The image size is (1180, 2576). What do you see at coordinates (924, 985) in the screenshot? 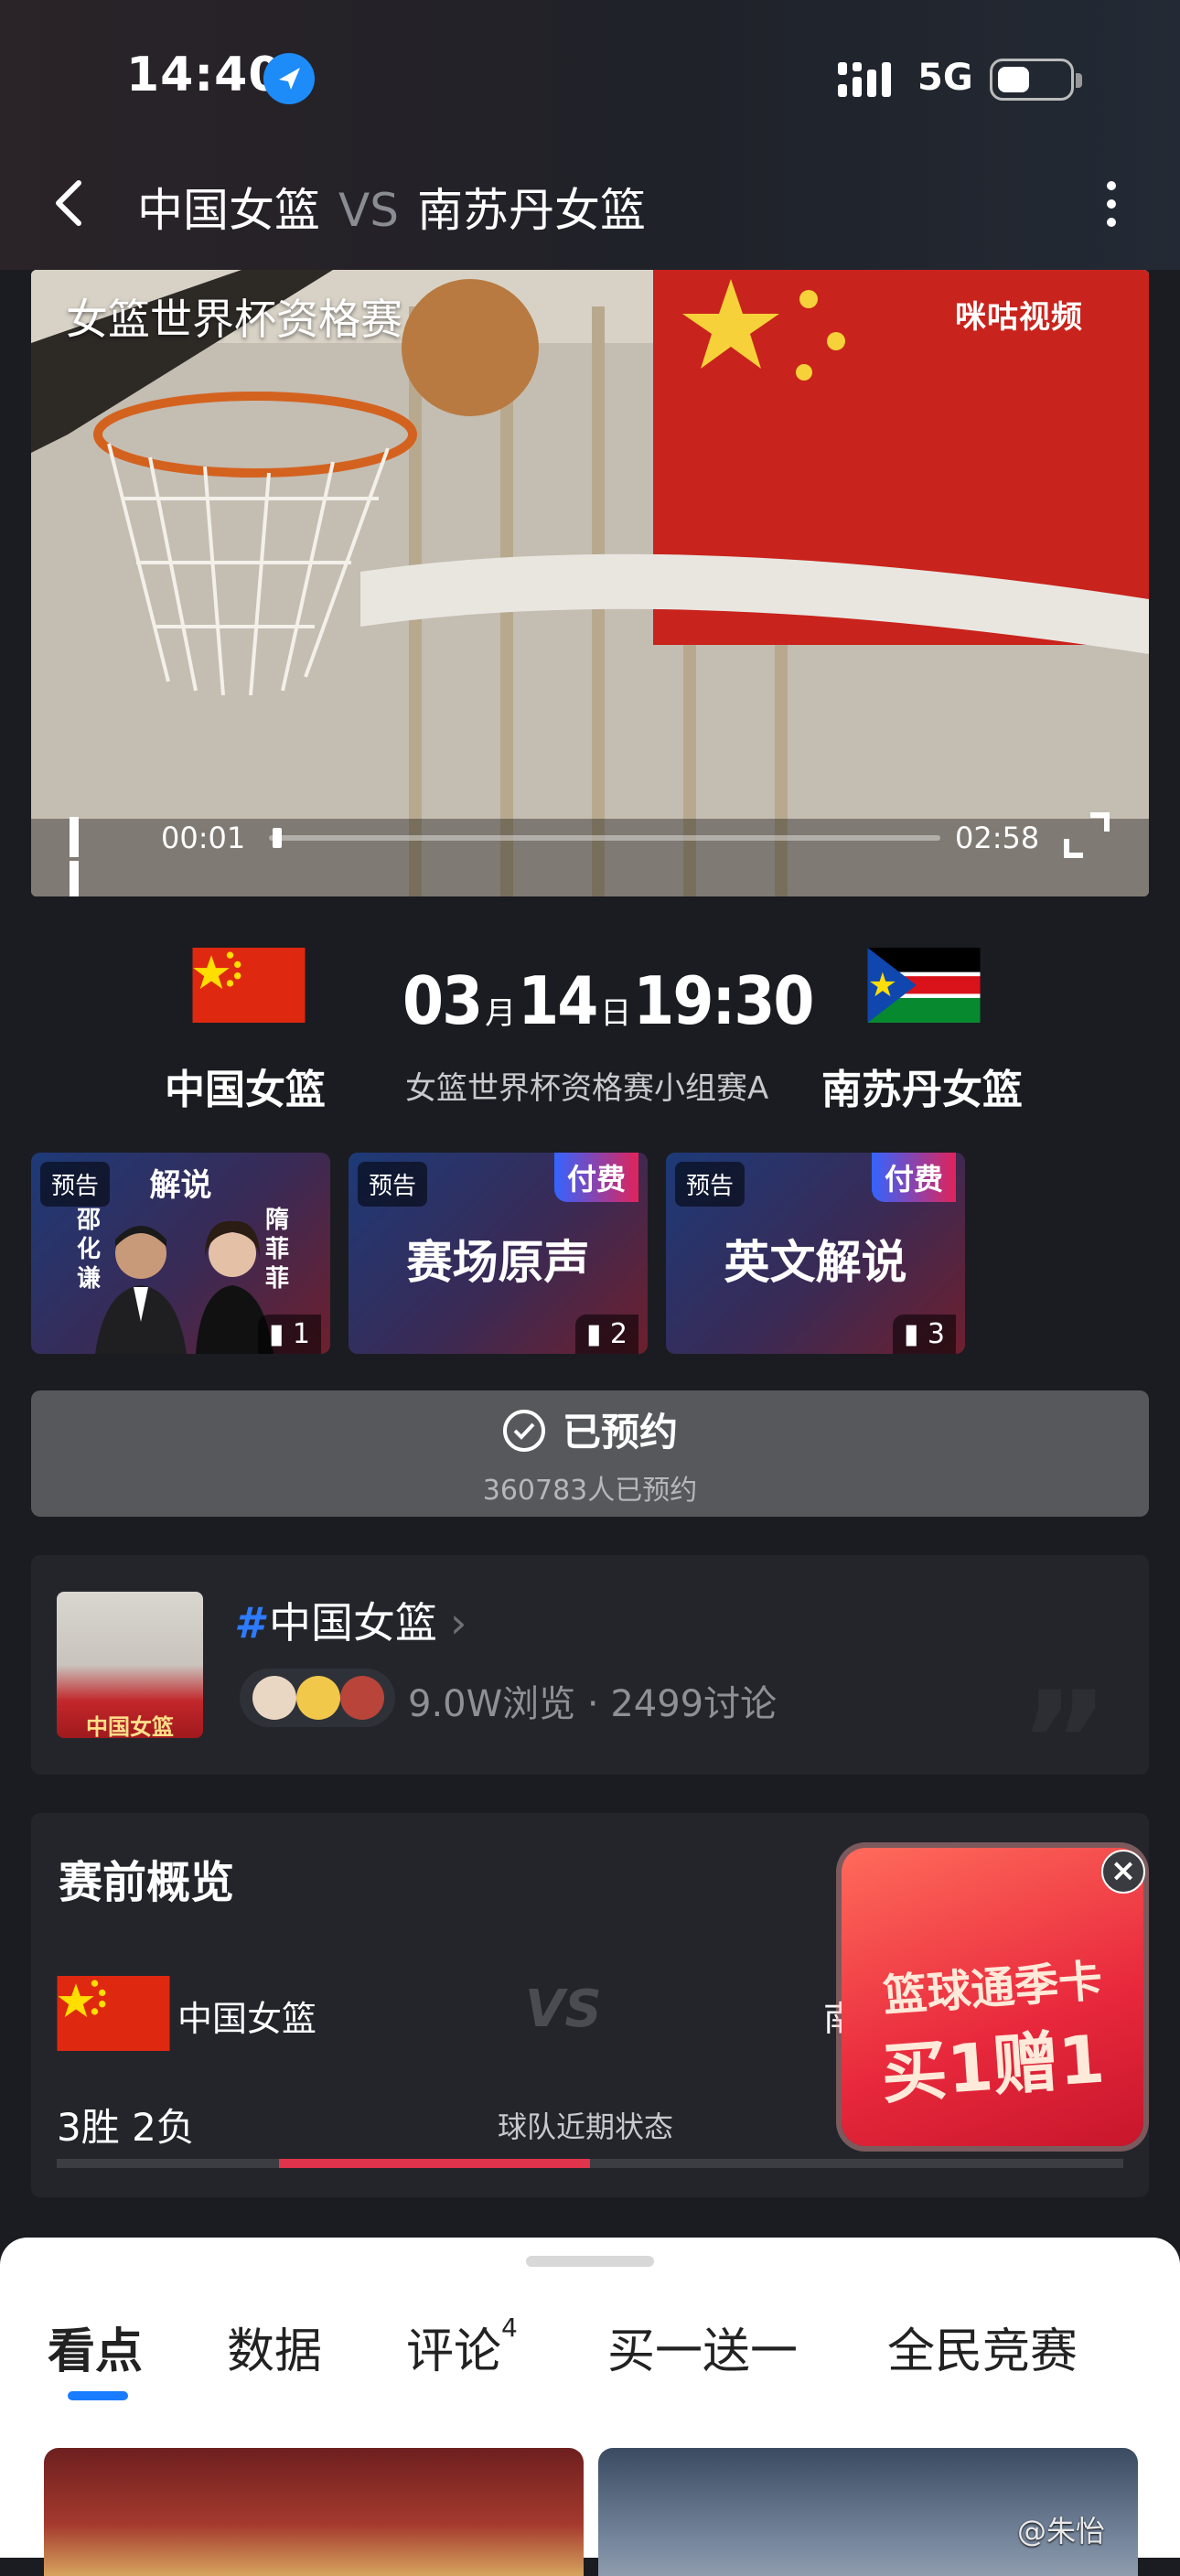
I see `south-sudan-flag-icon` at bounding box center [924, 985].